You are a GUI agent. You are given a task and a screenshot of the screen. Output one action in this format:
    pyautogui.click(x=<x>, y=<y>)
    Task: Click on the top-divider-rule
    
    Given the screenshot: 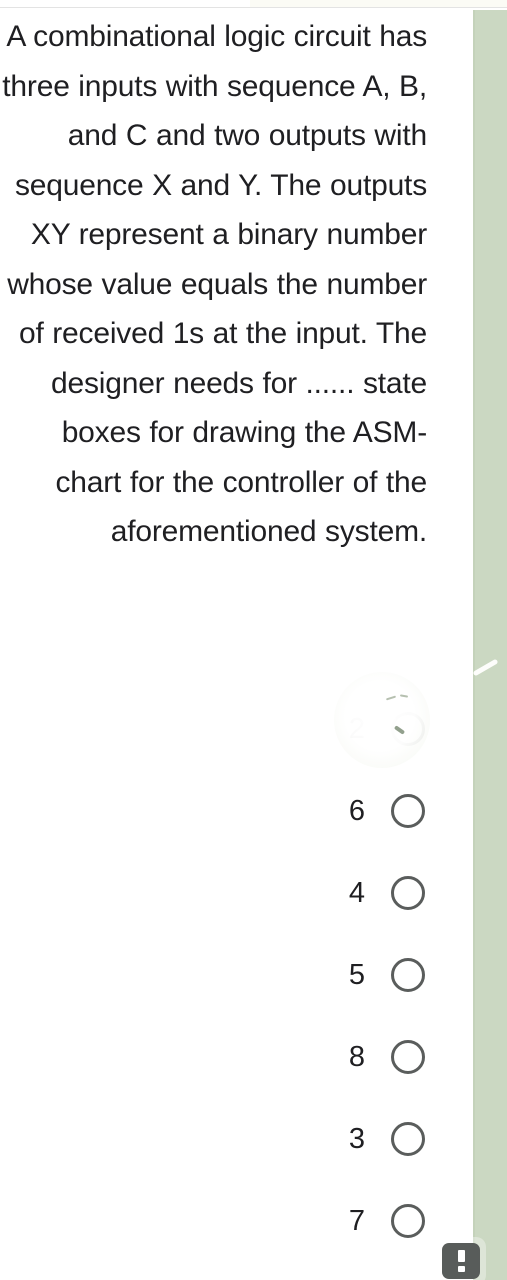 What is the action you would take?
    pyautogui.click(x=253, y=7)
    